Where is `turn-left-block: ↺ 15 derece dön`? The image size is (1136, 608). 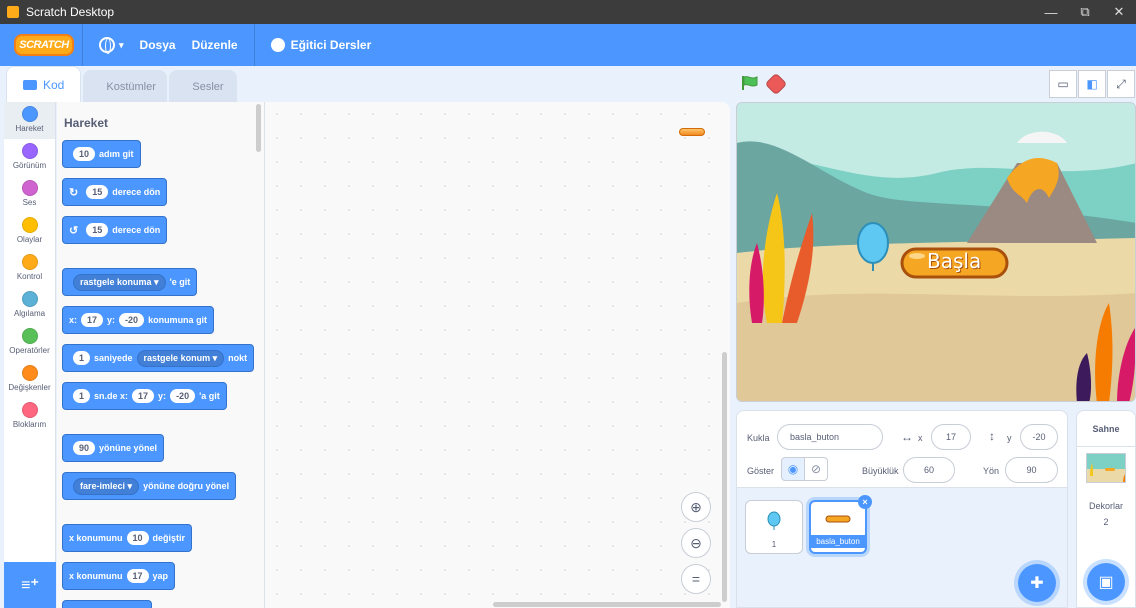
turn-left-block: ↺ 15 derece dön is located at coordinates (115, 230).